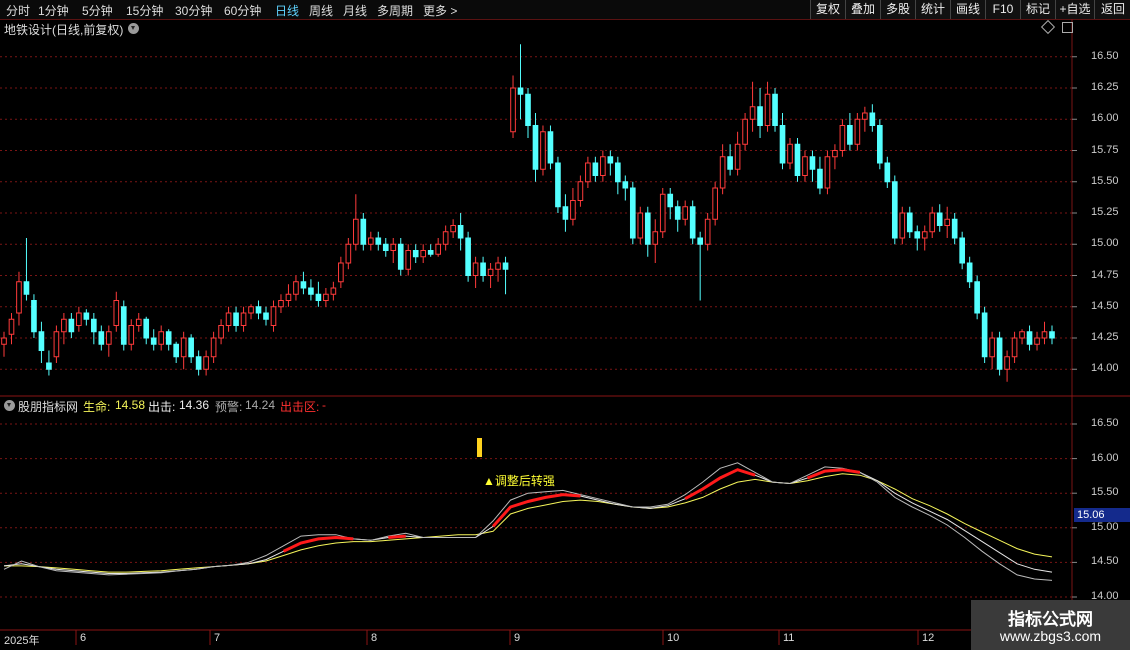 This screenshot has width=1130, height=650. What do you see at coordinates (1105, 274) in the screenshot?
I see `price-tick-label: 14.75` at bounding box center [1105, 274].